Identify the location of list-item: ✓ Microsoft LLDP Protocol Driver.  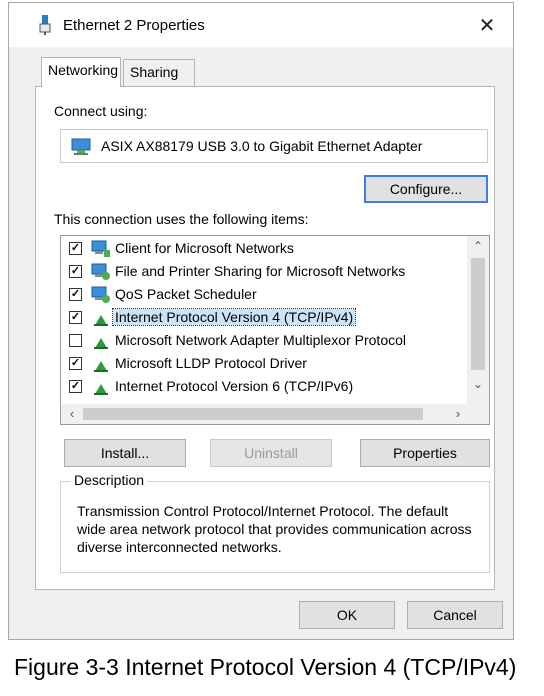
(262, 364).